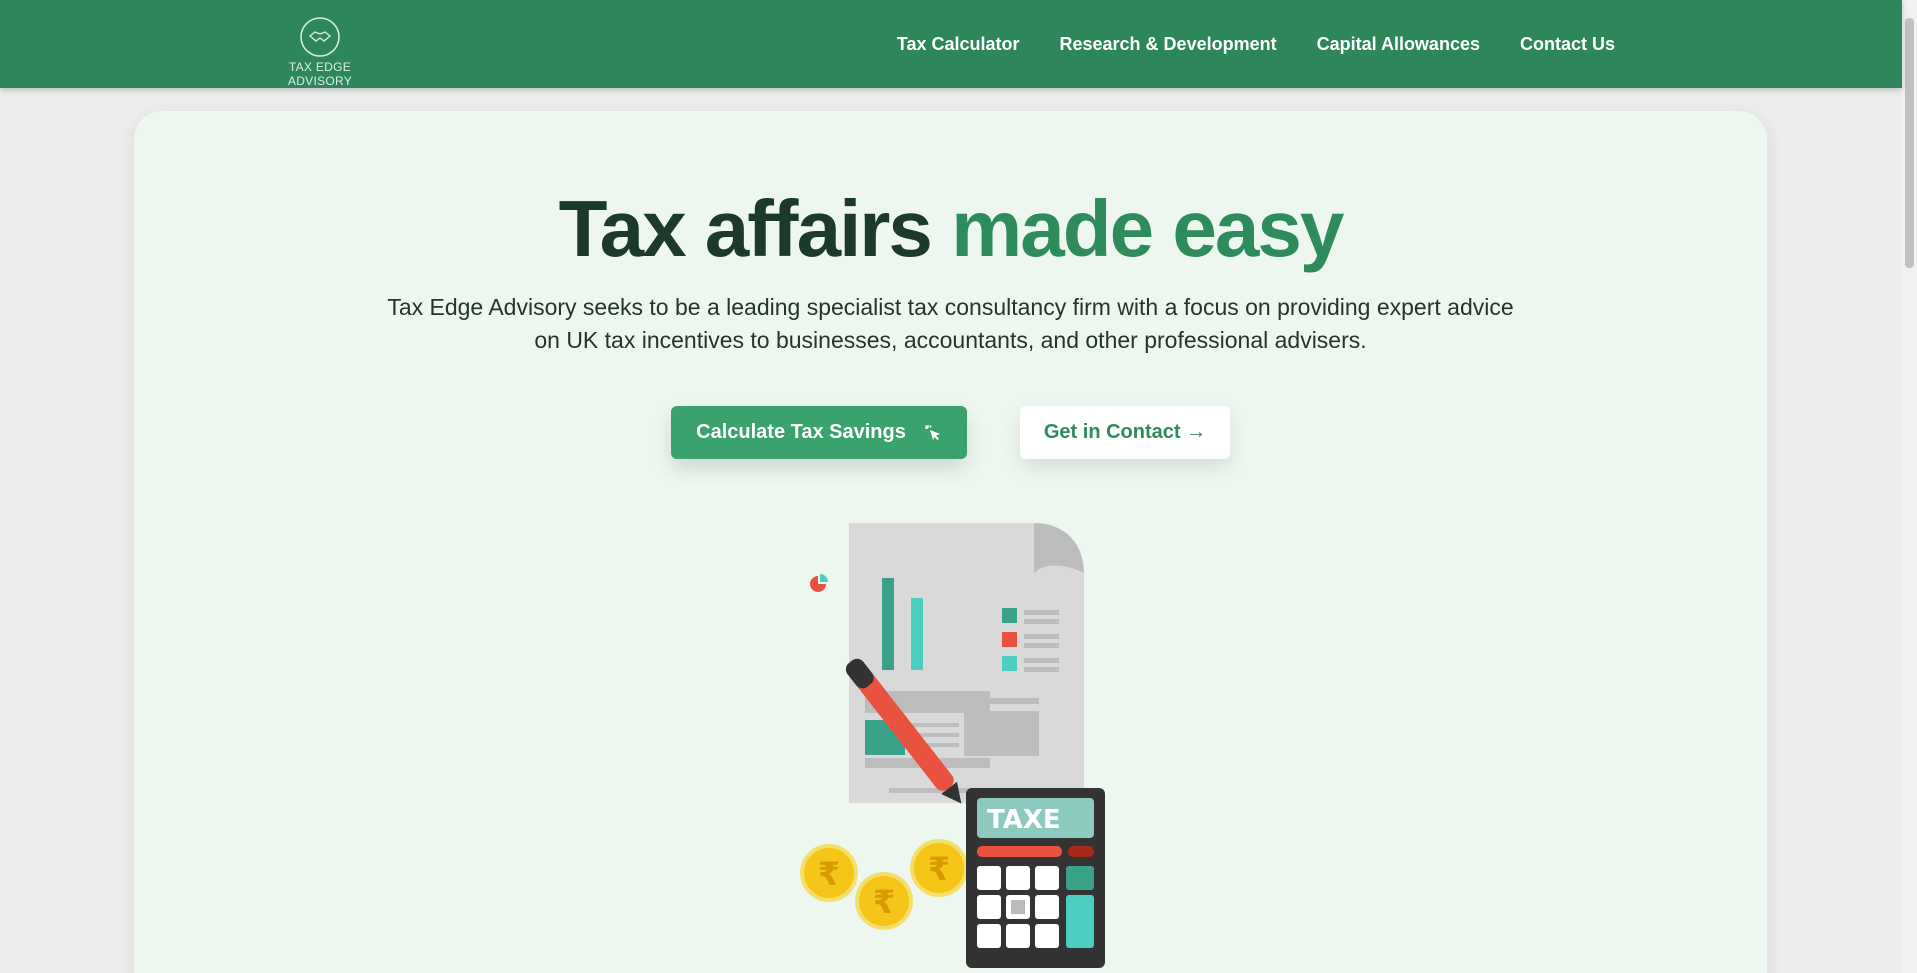 Image resolution: width=1917 pixels, height=973 pixels. What do you see at coordinates (1909, 143) in the screenshot?
I see `scrollbar-thumb` at bounding box center [1909, 143].